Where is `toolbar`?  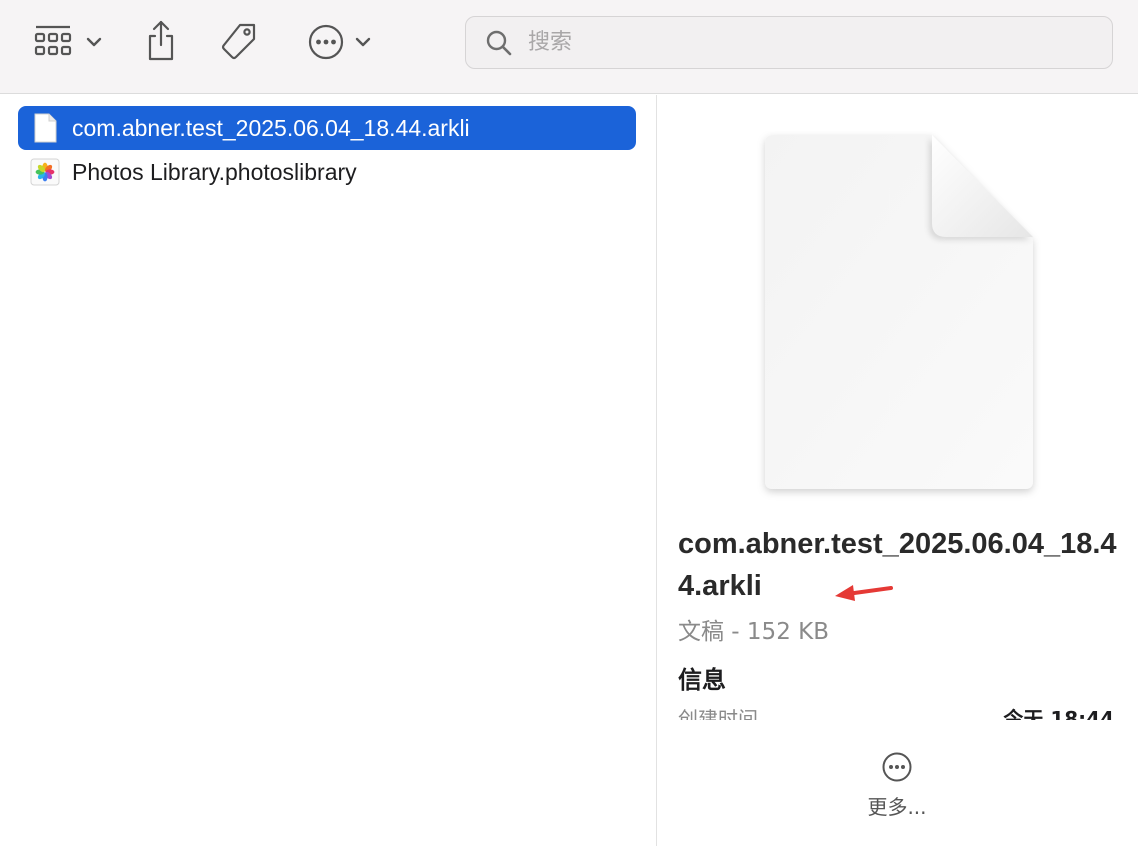 toolbar is located at coordinates (569, 47).